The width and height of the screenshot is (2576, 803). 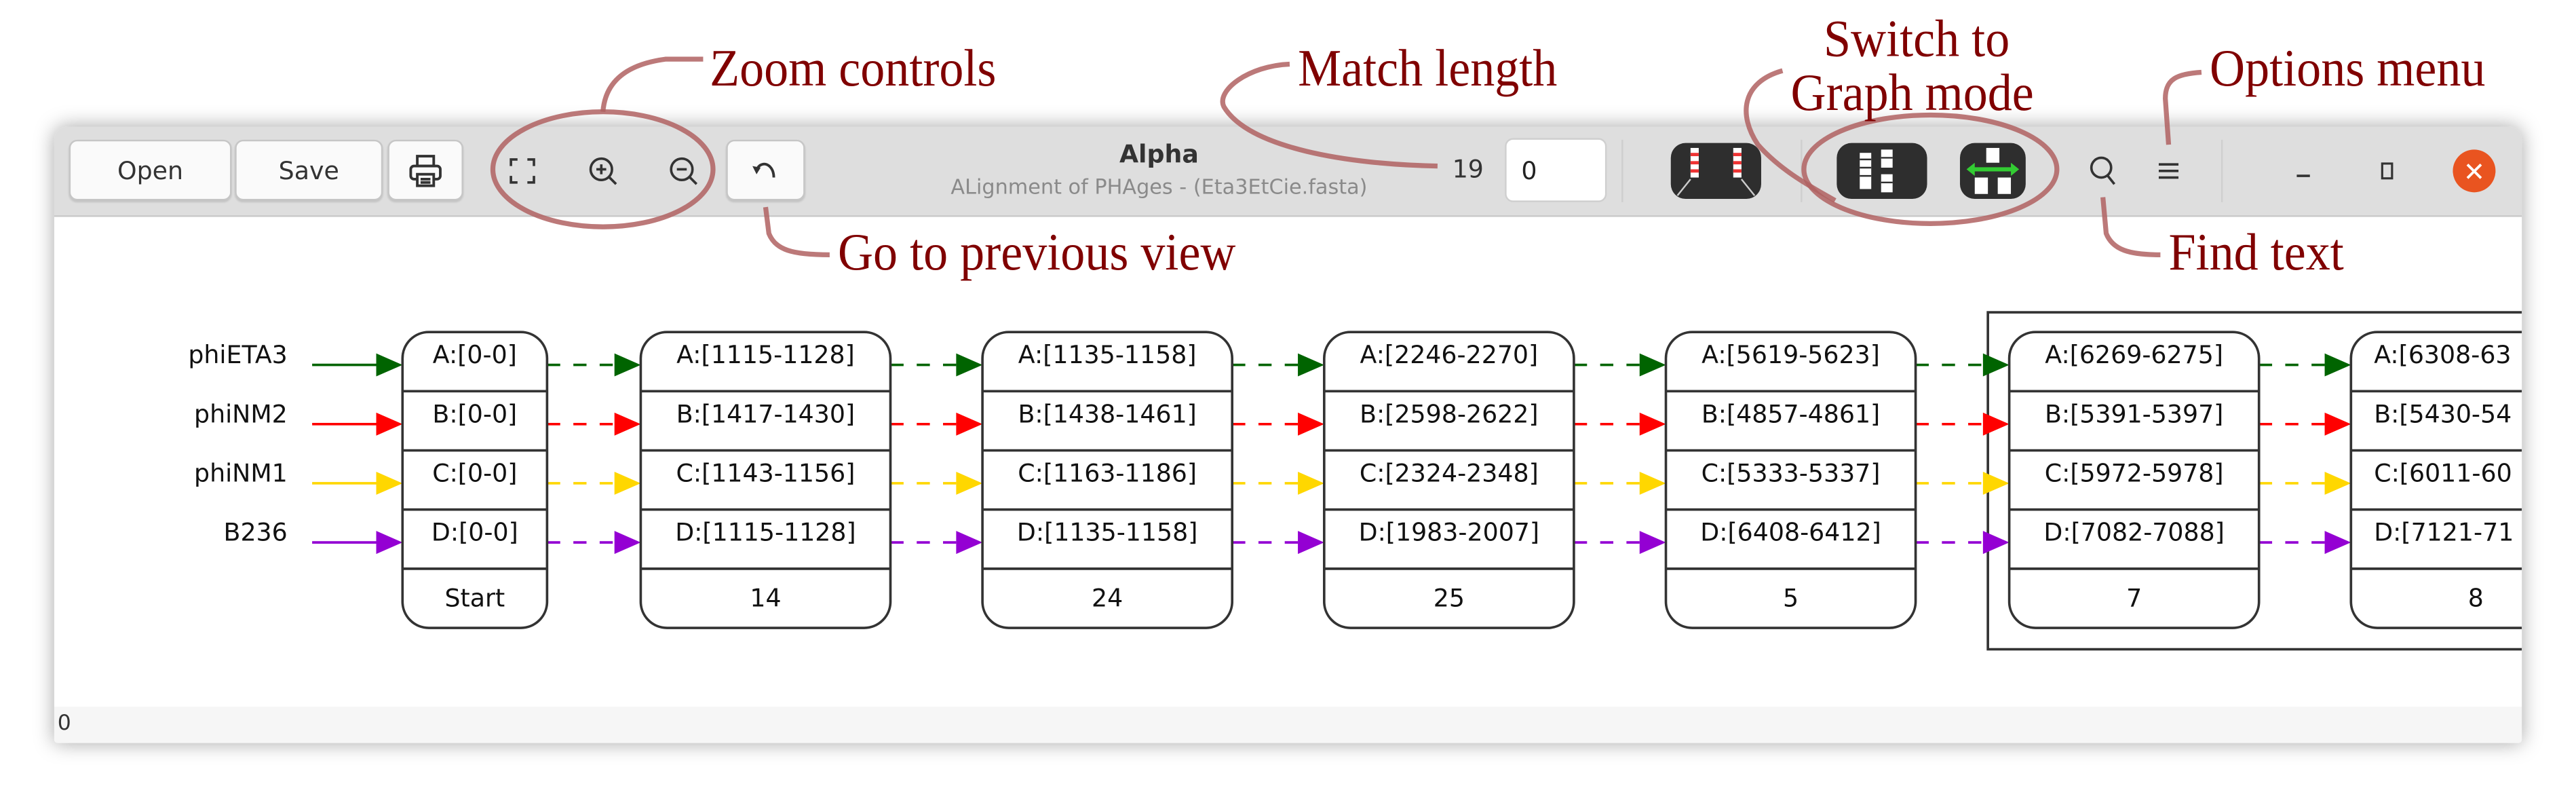 I want to click on node-range: C:[1163-1186], so click(x=1107, y=473).